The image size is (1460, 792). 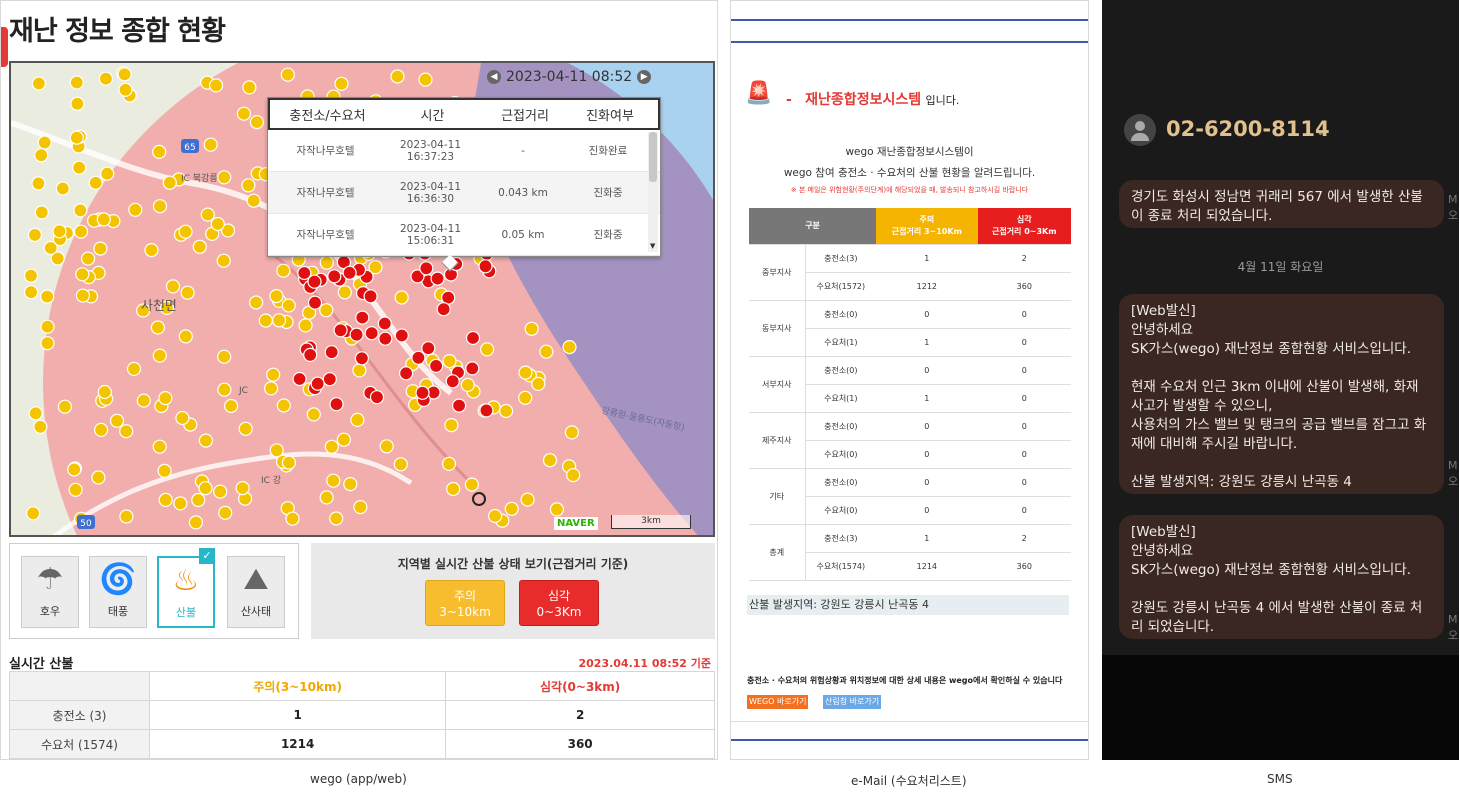 I want to click on caption-wego: wego (app/web), so click(x=358, y=779).